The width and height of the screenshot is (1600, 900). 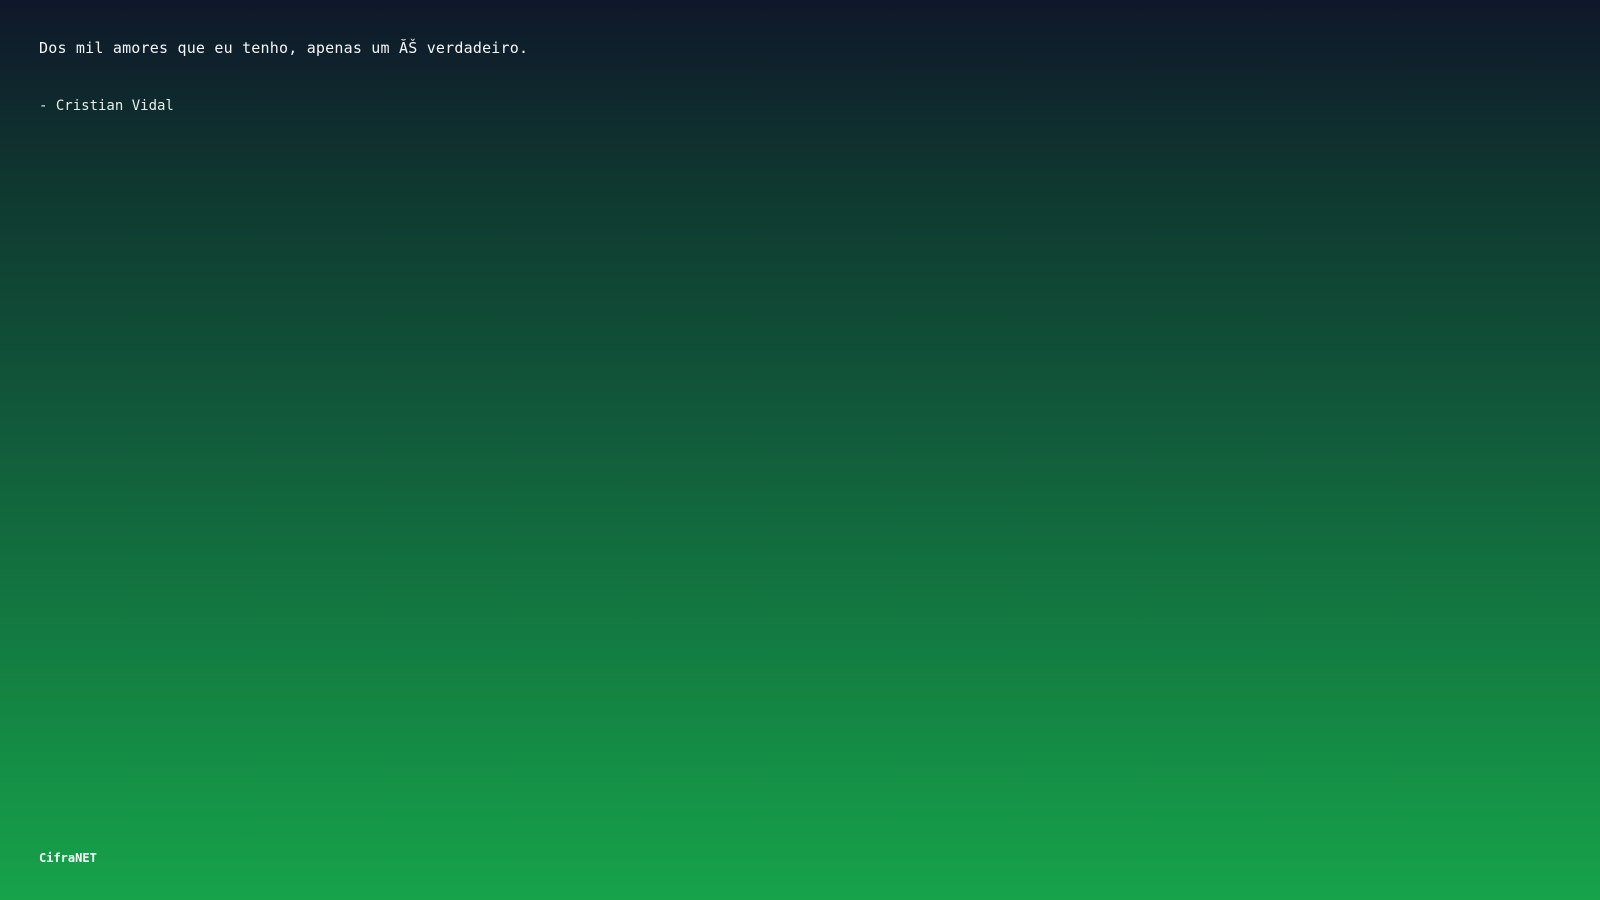 I want to click on quote-author: - Cristian Vidal, so click(x=106, y=106).